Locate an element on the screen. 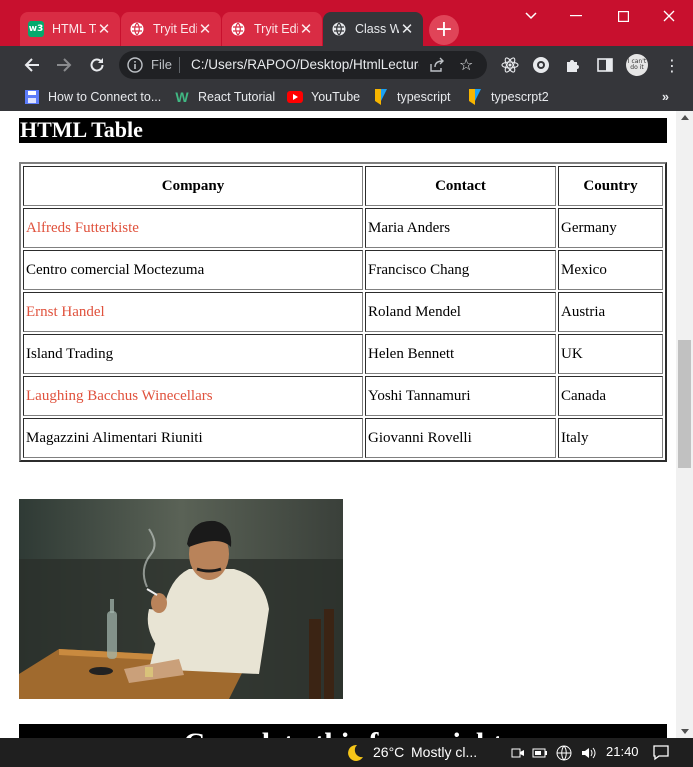 This screenshot has width=693, height=767. country-cell: Italy is located at coordinates (610, 438).